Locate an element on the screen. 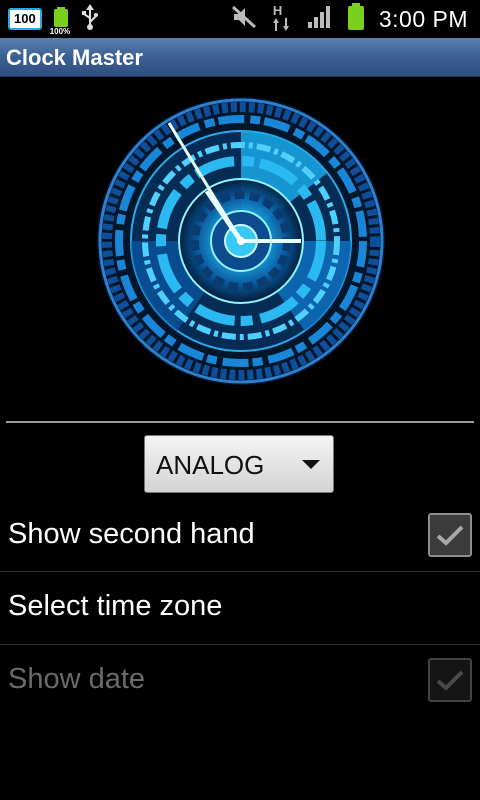 The image size is (480, 800). battery-icon is located at coordinates (356, 19).